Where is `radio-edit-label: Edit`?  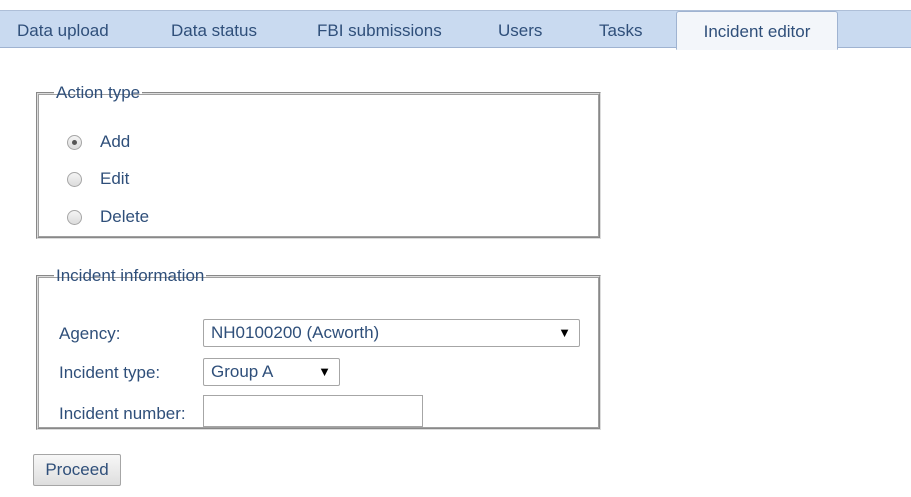
radio-edit-label: Edit is located at coordinates (115, 178).